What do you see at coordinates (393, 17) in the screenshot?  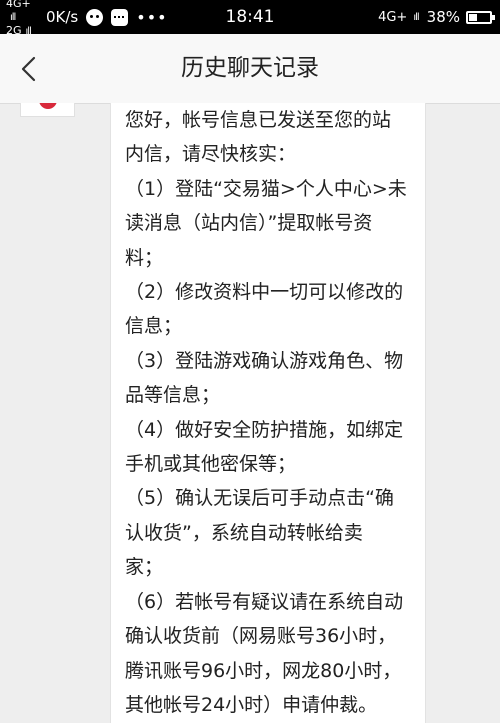 I see `network-right-label: 4G+` at bounding box center [393, 17].